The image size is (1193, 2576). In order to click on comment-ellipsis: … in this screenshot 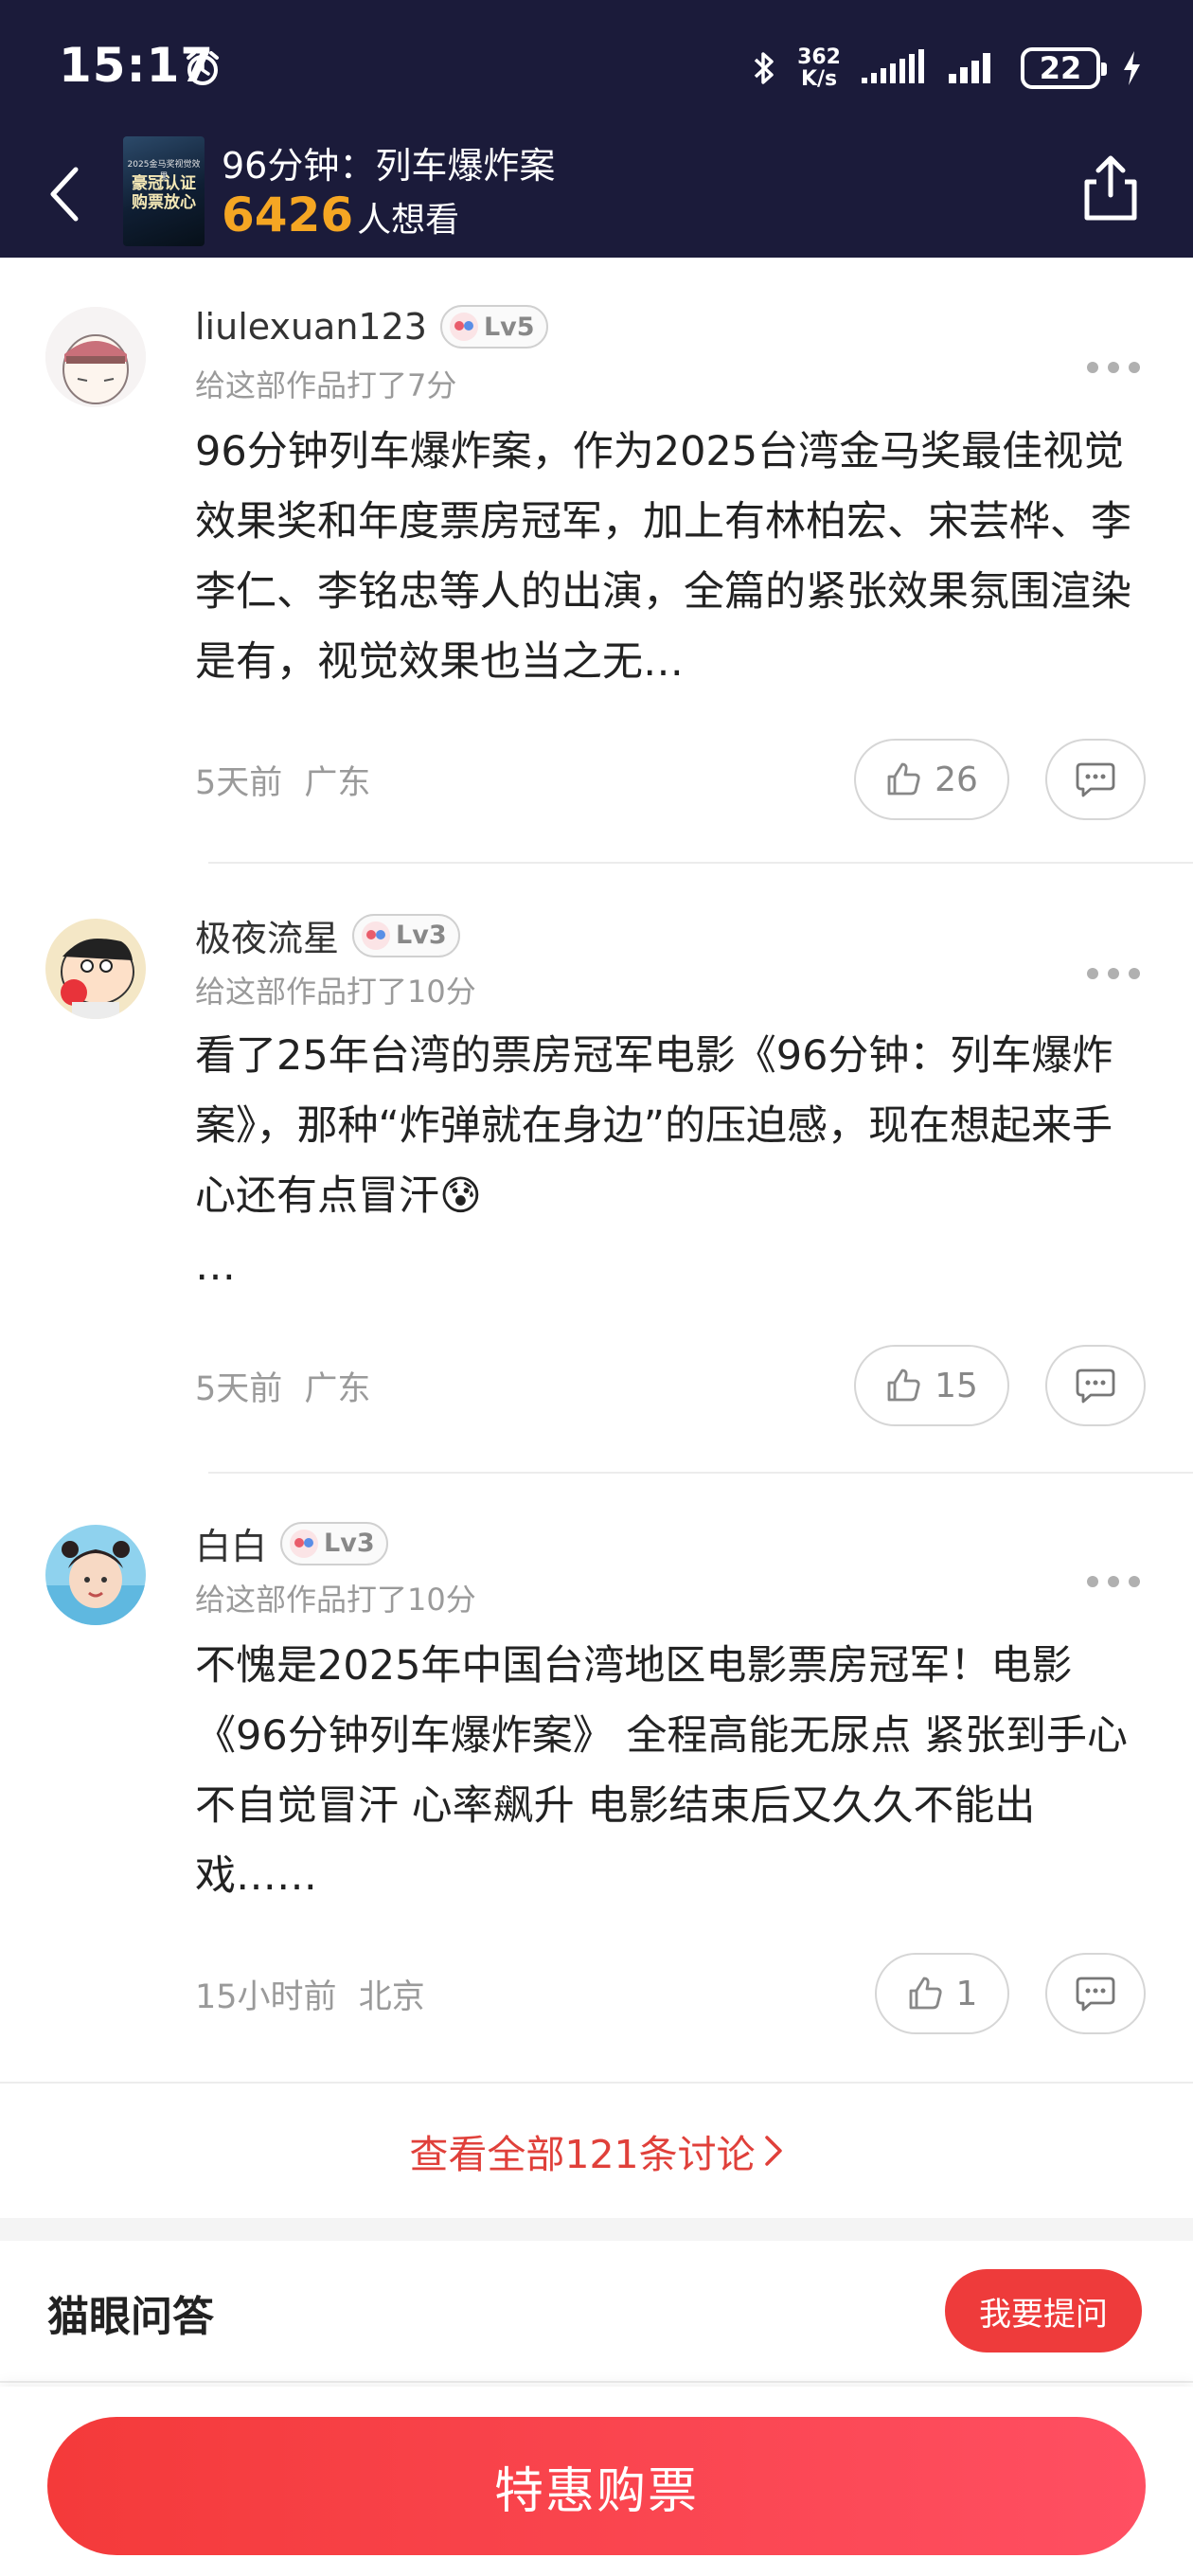, I will do `click(215, 1266)`.